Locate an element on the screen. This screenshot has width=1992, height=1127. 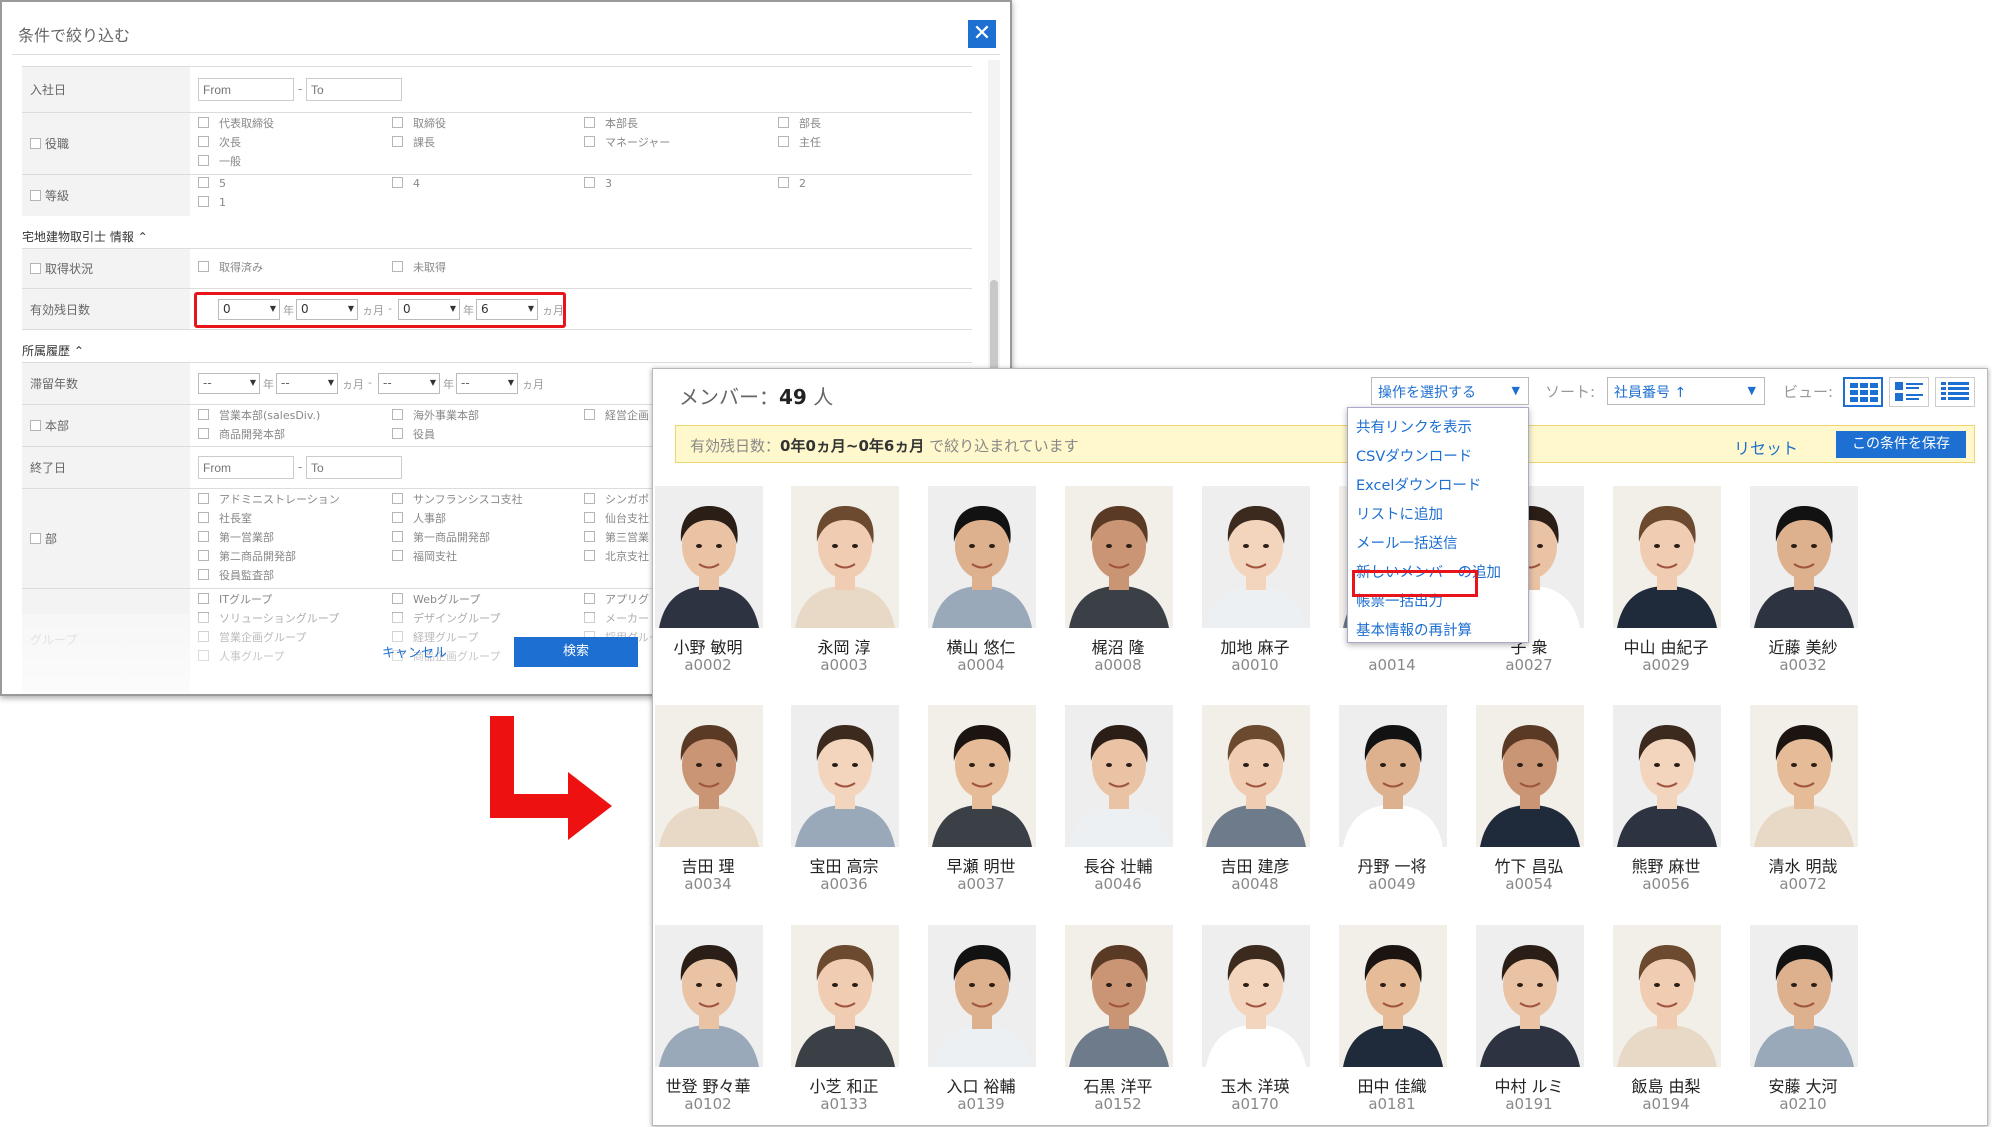
list-view-icon is located at coordinates (1955, 392).